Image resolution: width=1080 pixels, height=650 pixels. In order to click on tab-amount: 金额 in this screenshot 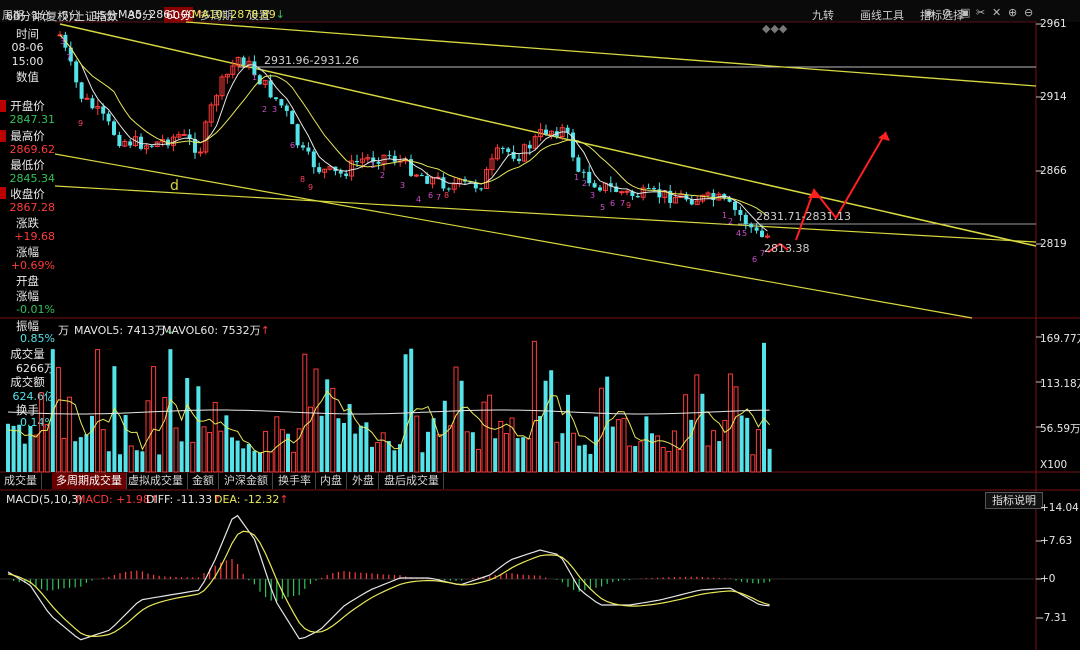, I will do `click(203, 481)`.